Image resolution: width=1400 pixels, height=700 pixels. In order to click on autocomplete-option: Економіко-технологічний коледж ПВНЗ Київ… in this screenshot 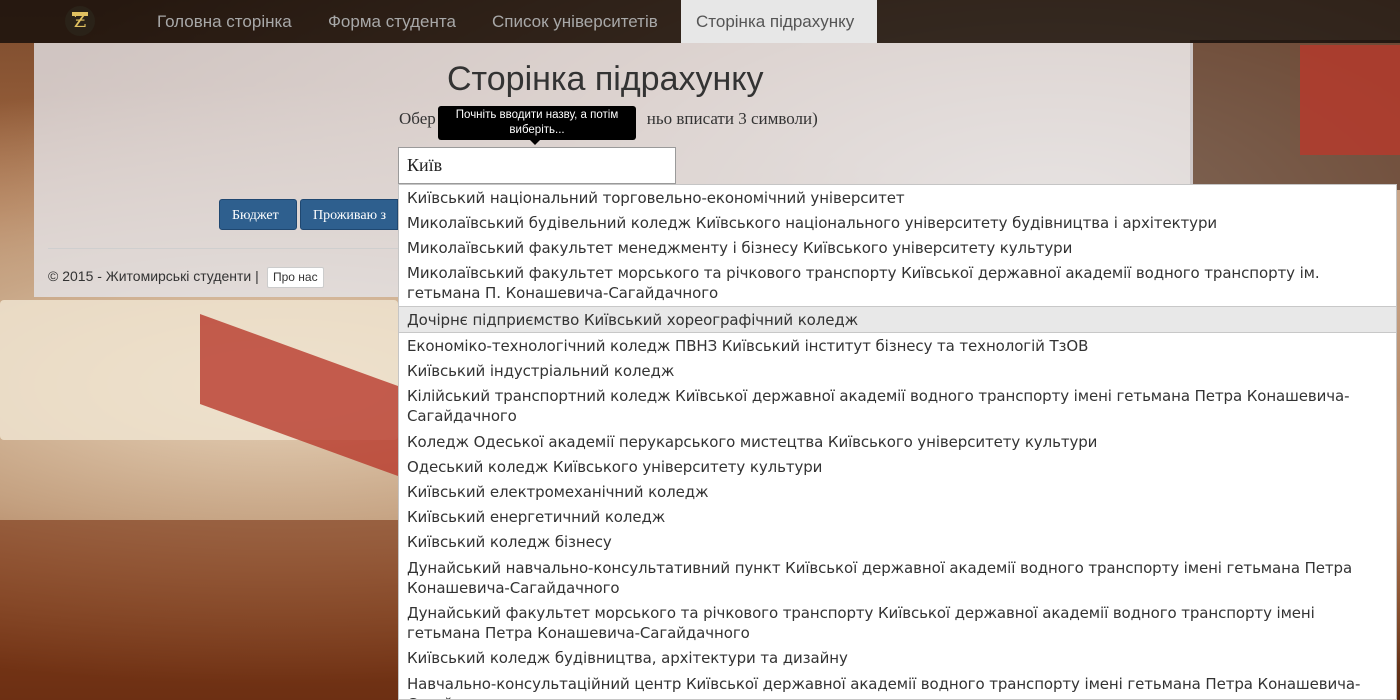, I will do `click(897, 345)`.